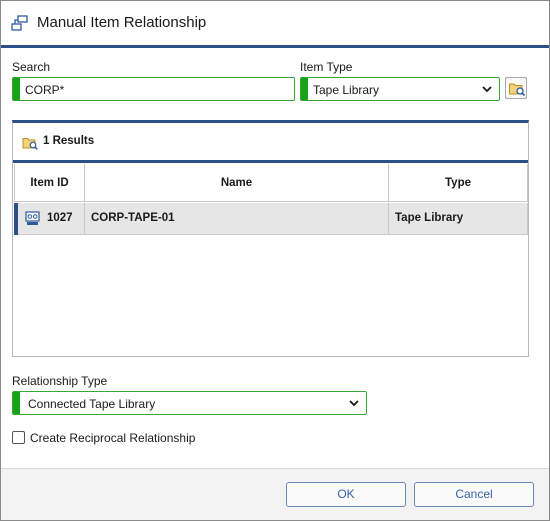 The image size is (550, 521). What do you see at coordinates (92, 404) in the screenshot?
I see `relationship-type-value: Connected Tape Library` at bounding box center [92, 404].